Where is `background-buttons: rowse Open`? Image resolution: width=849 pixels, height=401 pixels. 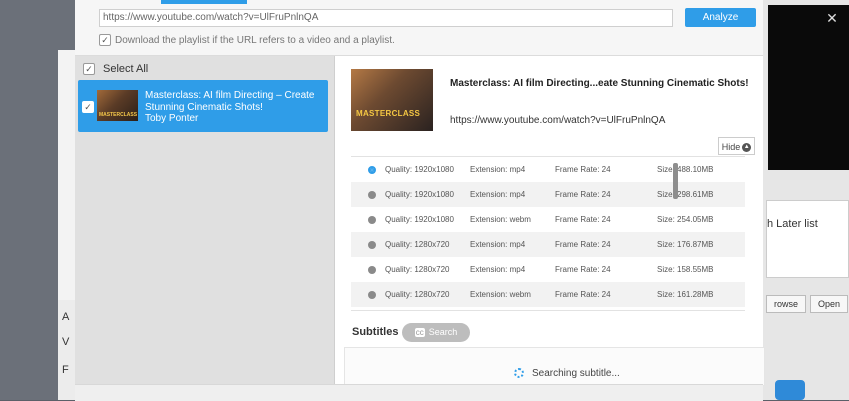 background-buttons: rowse Open is located at coordinates (807, 304).